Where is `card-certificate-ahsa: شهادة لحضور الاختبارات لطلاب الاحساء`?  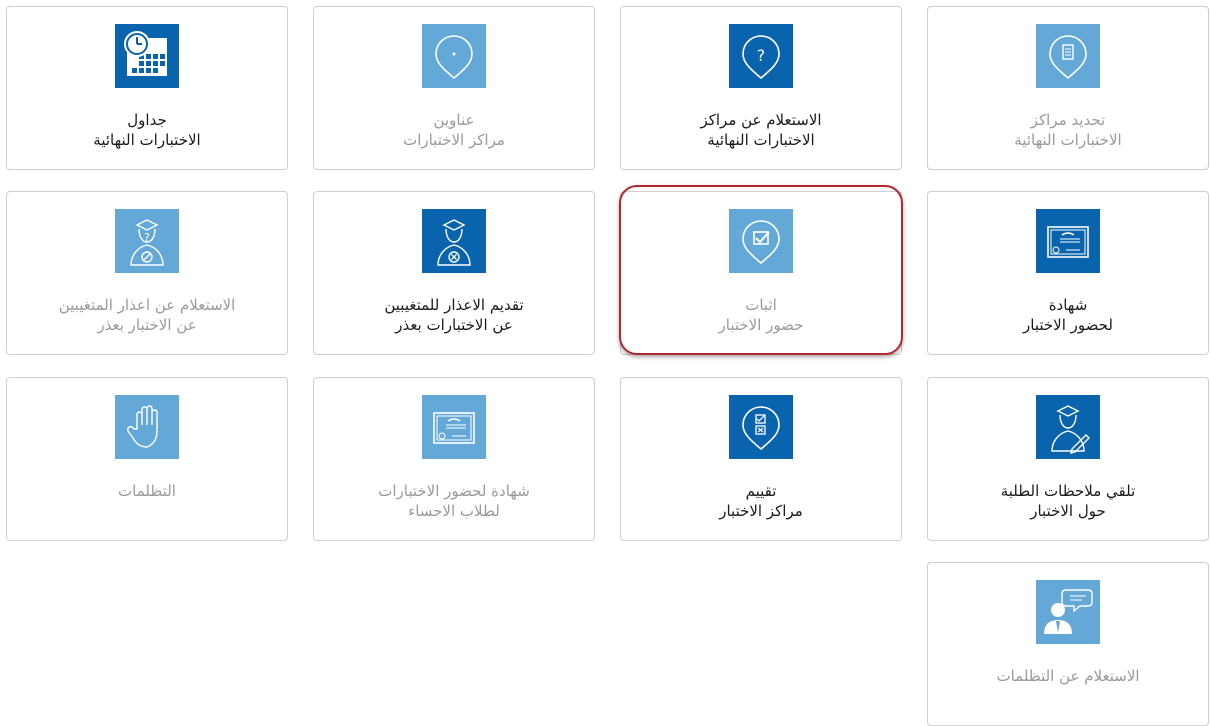
card-certificate-ahsa: شهادة لحضور الاختبارات لطلاب الاحساء is located at coordinates (454, 459).